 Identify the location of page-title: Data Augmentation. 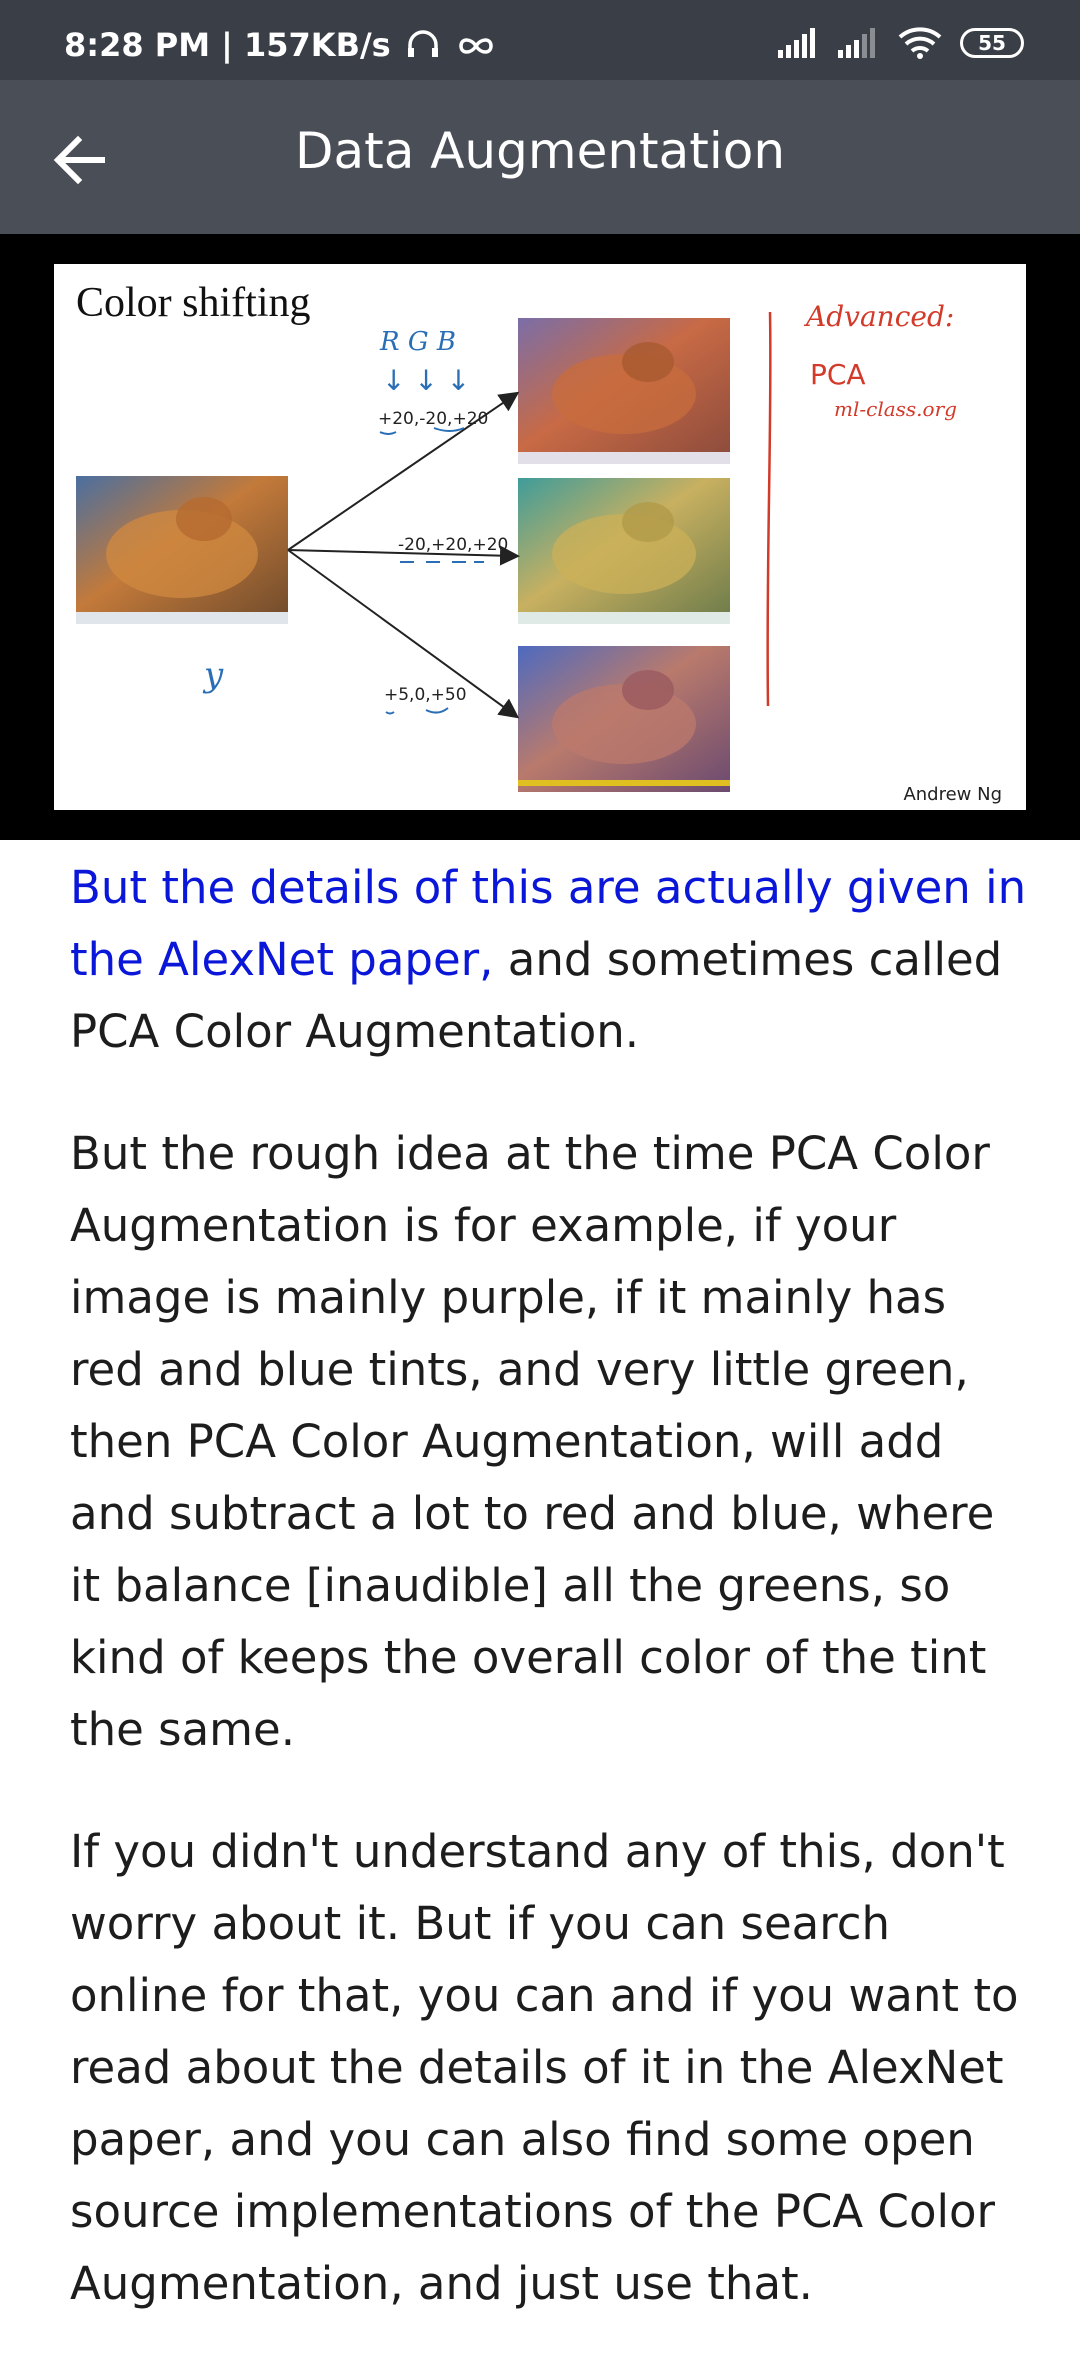
(540, 151).